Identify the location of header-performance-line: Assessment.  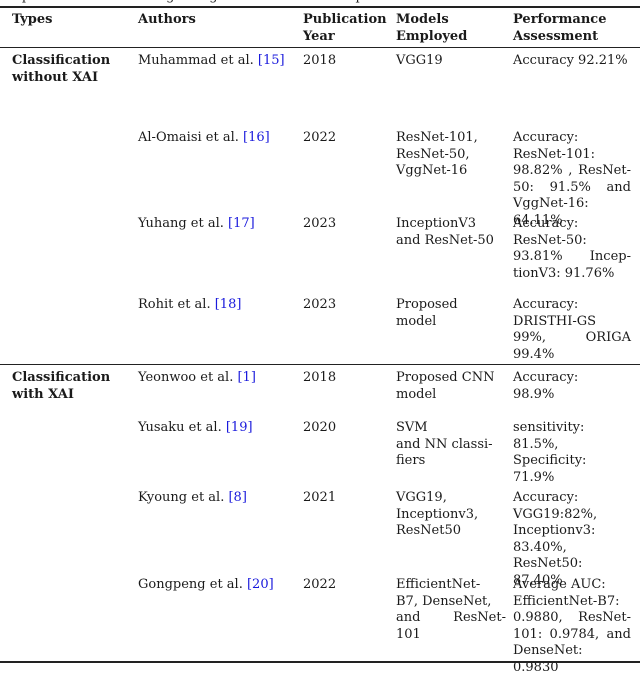
(556, 36).